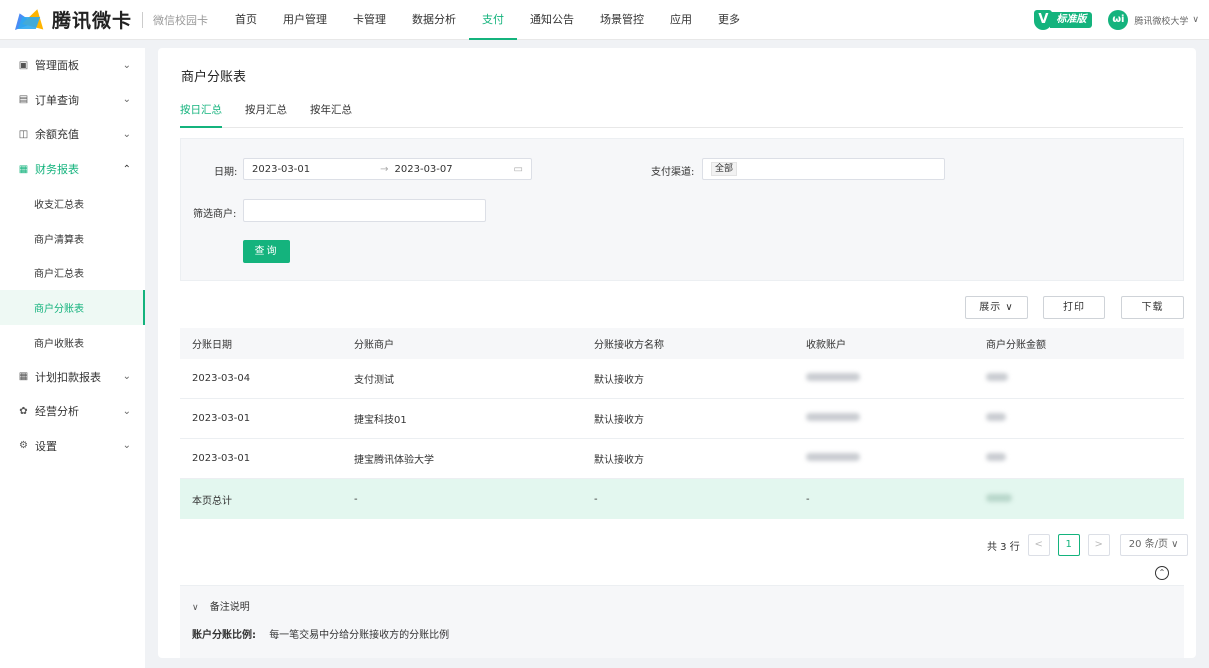 This screenshot has width=1209, height=668. Describe the element at coordinates (681, 20) in the screenshot. I see `nav-item-apps: 应用` at that location.